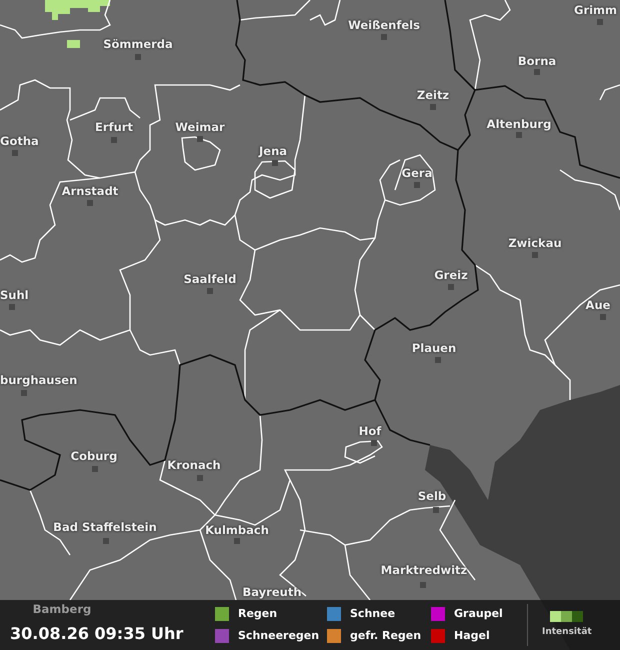  I want to click on legend-label: Schneeregen, so click(279, 636).